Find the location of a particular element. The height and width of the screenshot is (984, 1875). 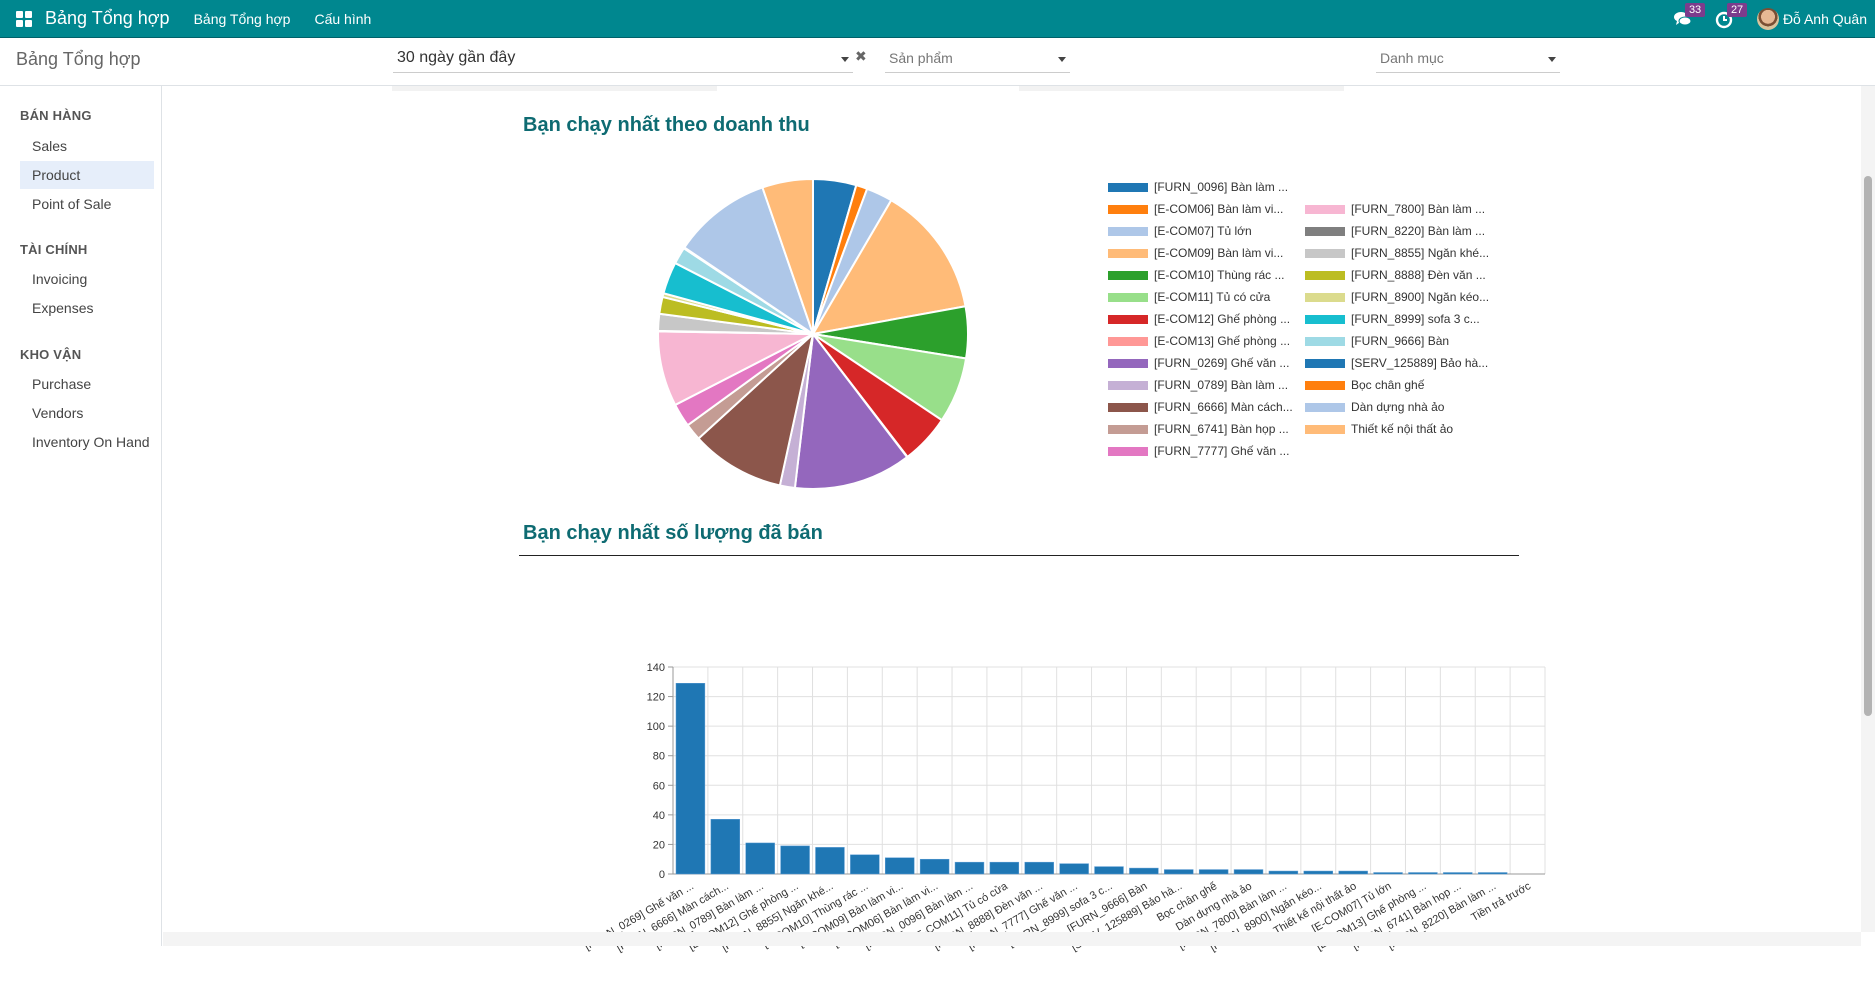

sidebar-item-point-of-sale: Point of Sale is located at coordinates (87, 204).